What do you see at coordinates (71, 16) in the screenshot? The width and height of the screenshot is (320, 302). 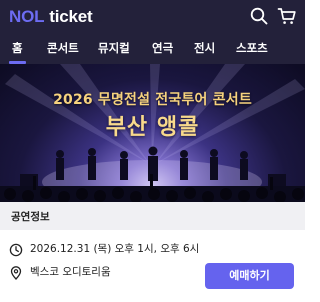 I see `logo-ticket: ticket` at bounding box center [71, 16].